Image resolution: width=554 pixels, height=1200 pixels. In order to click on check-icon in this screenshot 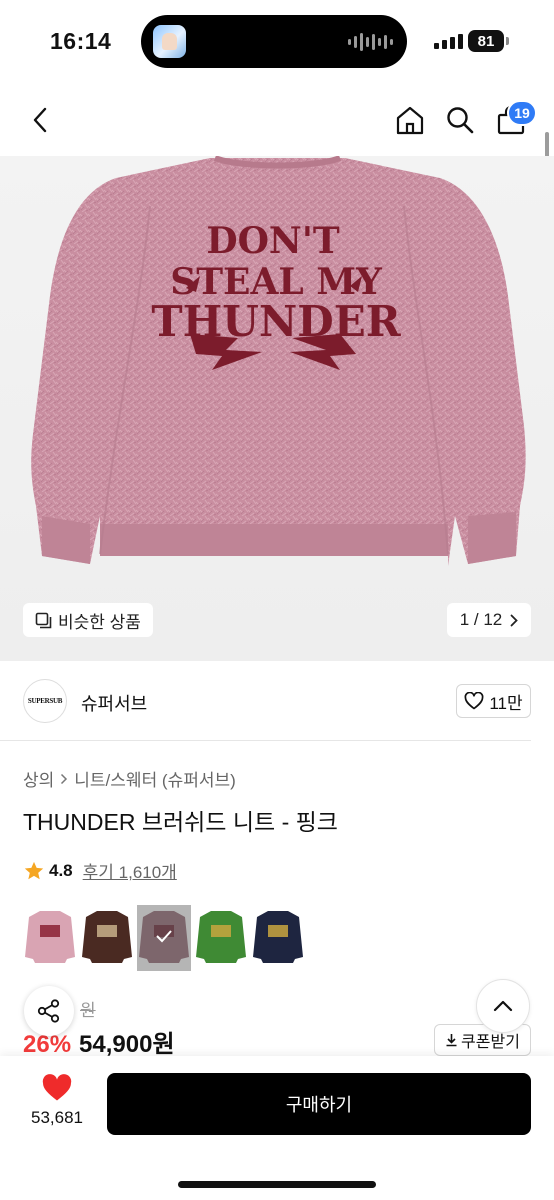, I will do `click(164, 936)`.